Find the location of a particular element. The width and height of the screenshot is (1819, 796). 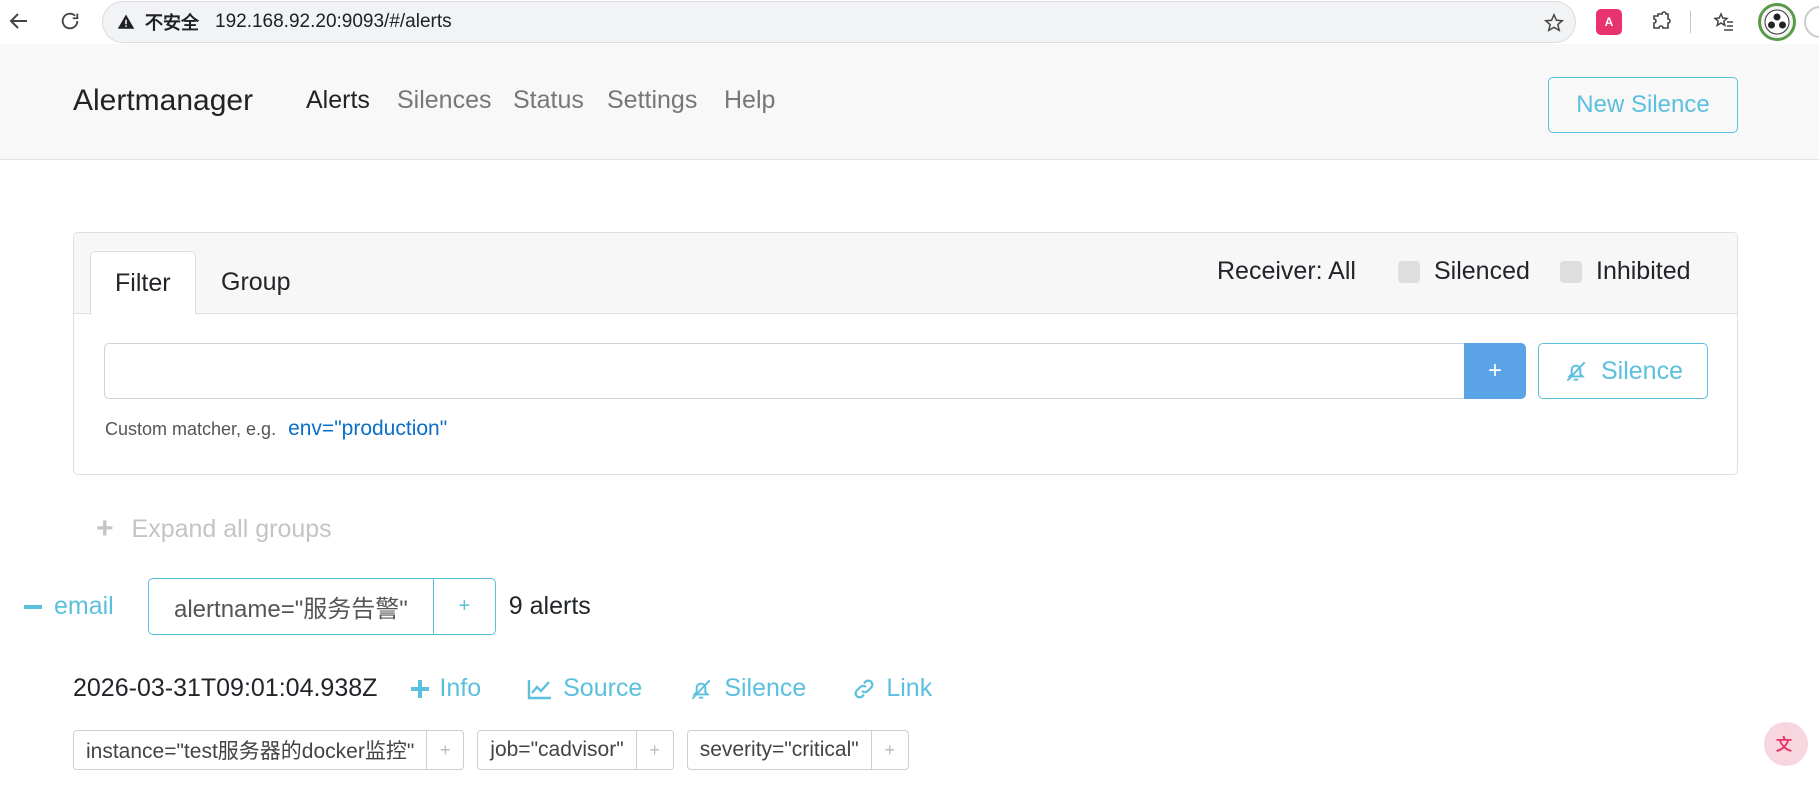

group-receiver-label: email is located at coordinates (84, 606).